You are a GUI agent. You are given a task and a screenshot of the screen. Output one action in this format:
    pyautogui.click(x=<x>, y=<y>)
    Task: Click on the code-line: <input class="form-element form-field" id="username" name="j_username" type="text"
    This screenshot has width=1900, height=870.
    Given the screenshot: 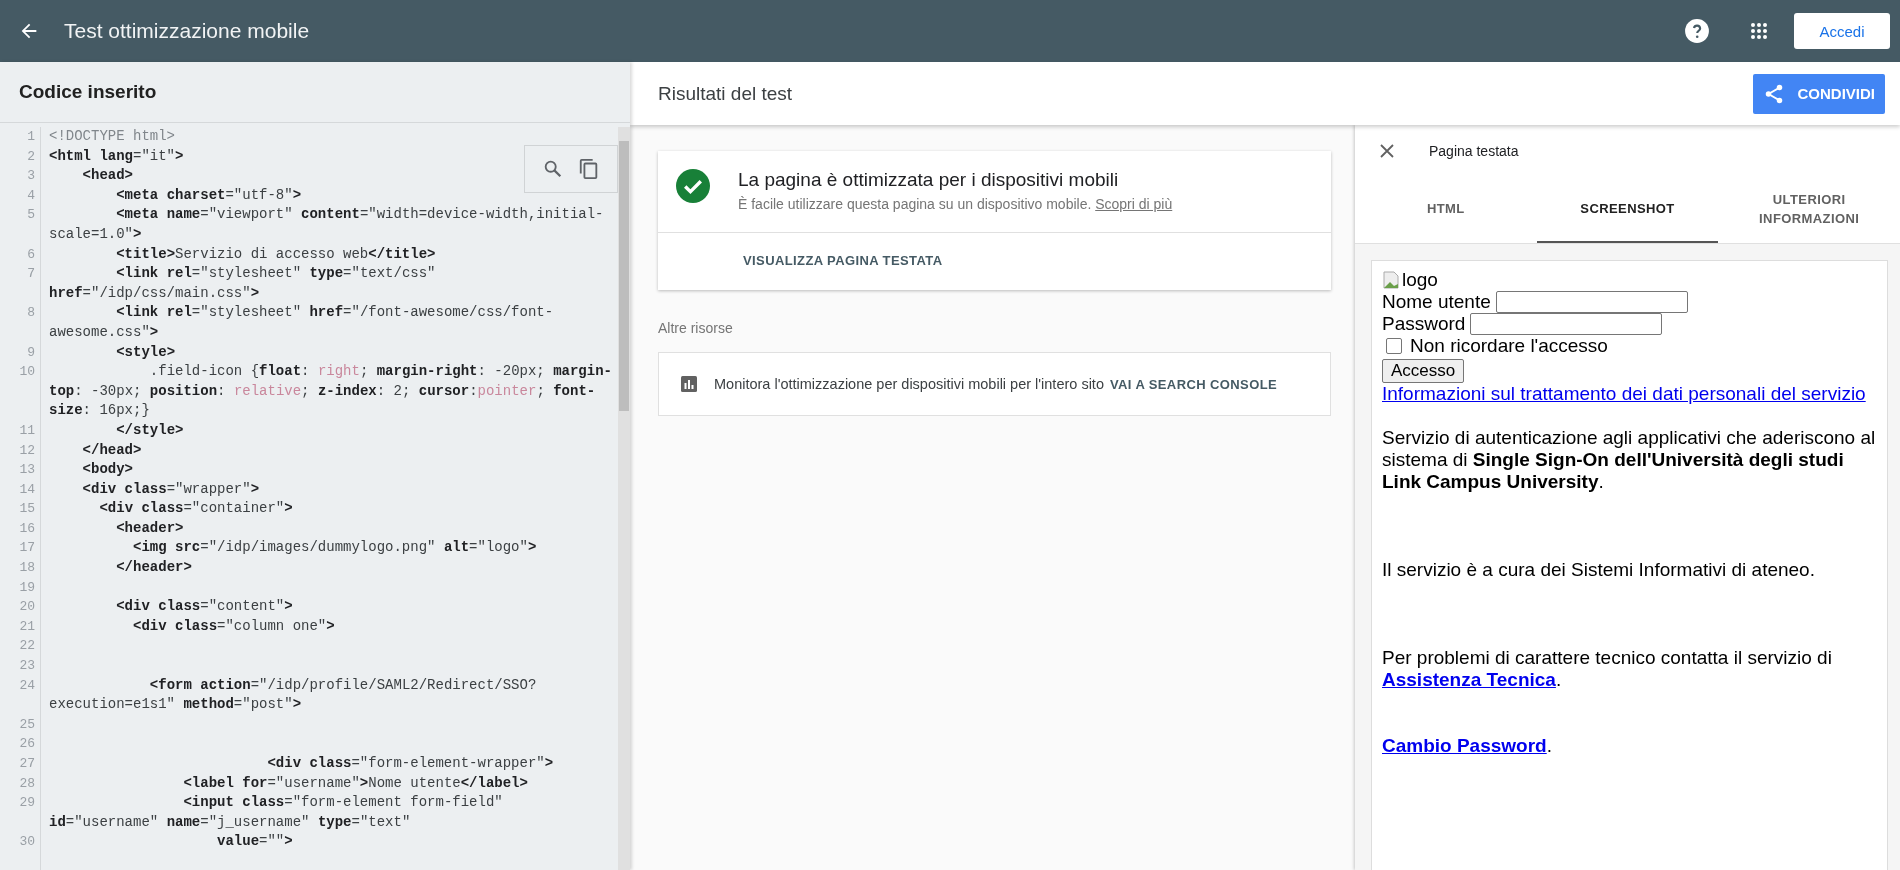 What is the action you would take?
    pyautogui.click(x=276, y=812)
    